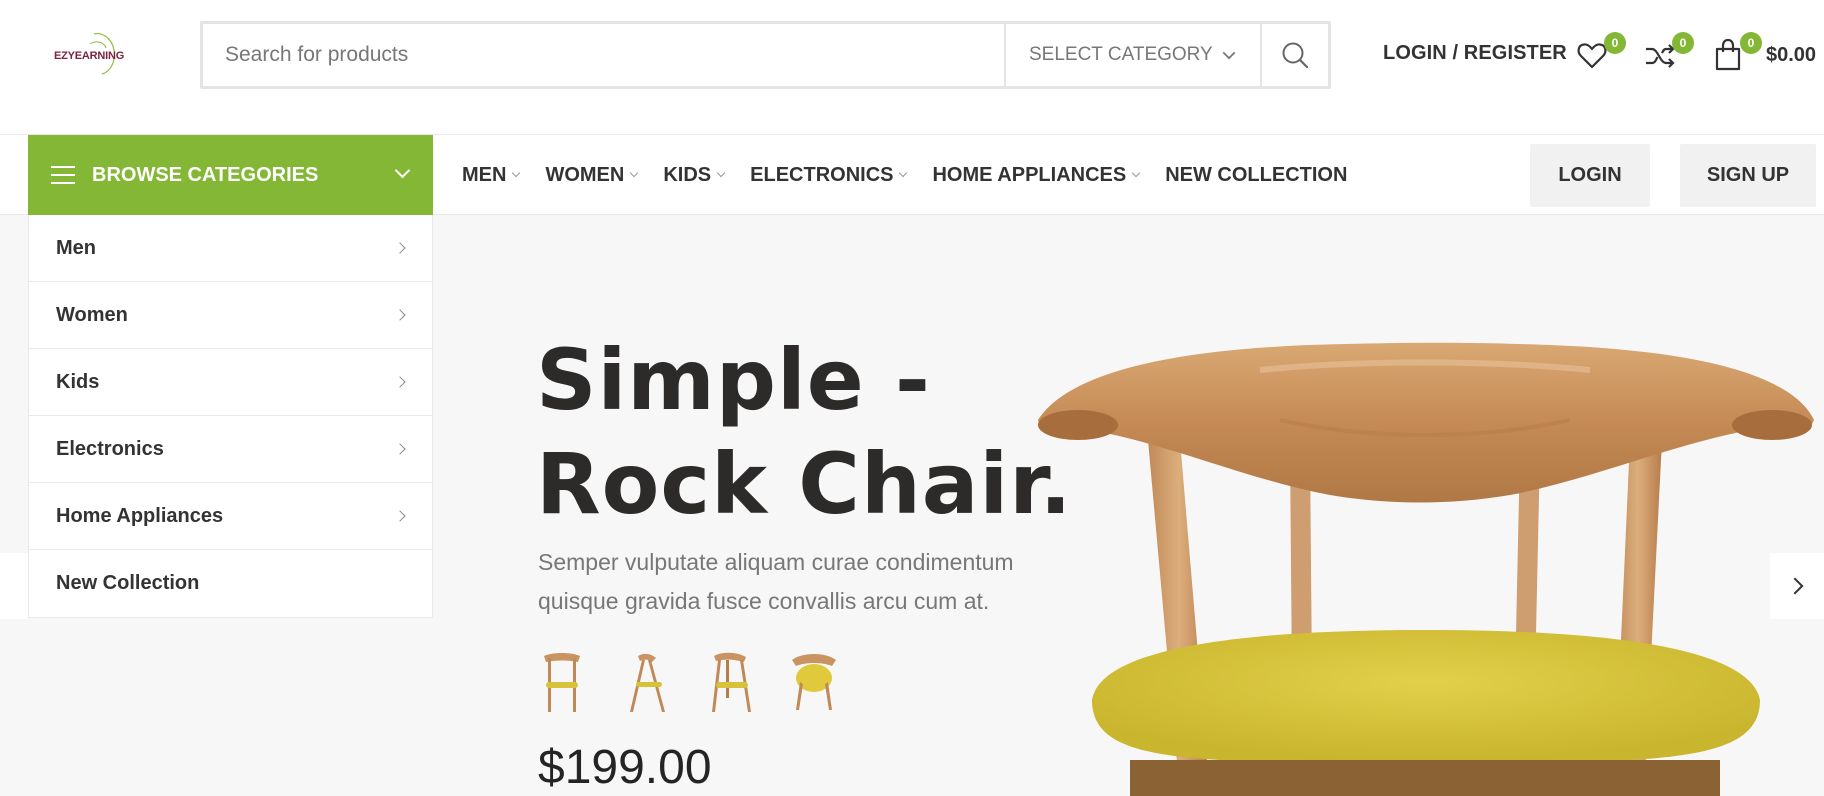  I want to click on hero-title-line1: Simple -, so click(733, 380).